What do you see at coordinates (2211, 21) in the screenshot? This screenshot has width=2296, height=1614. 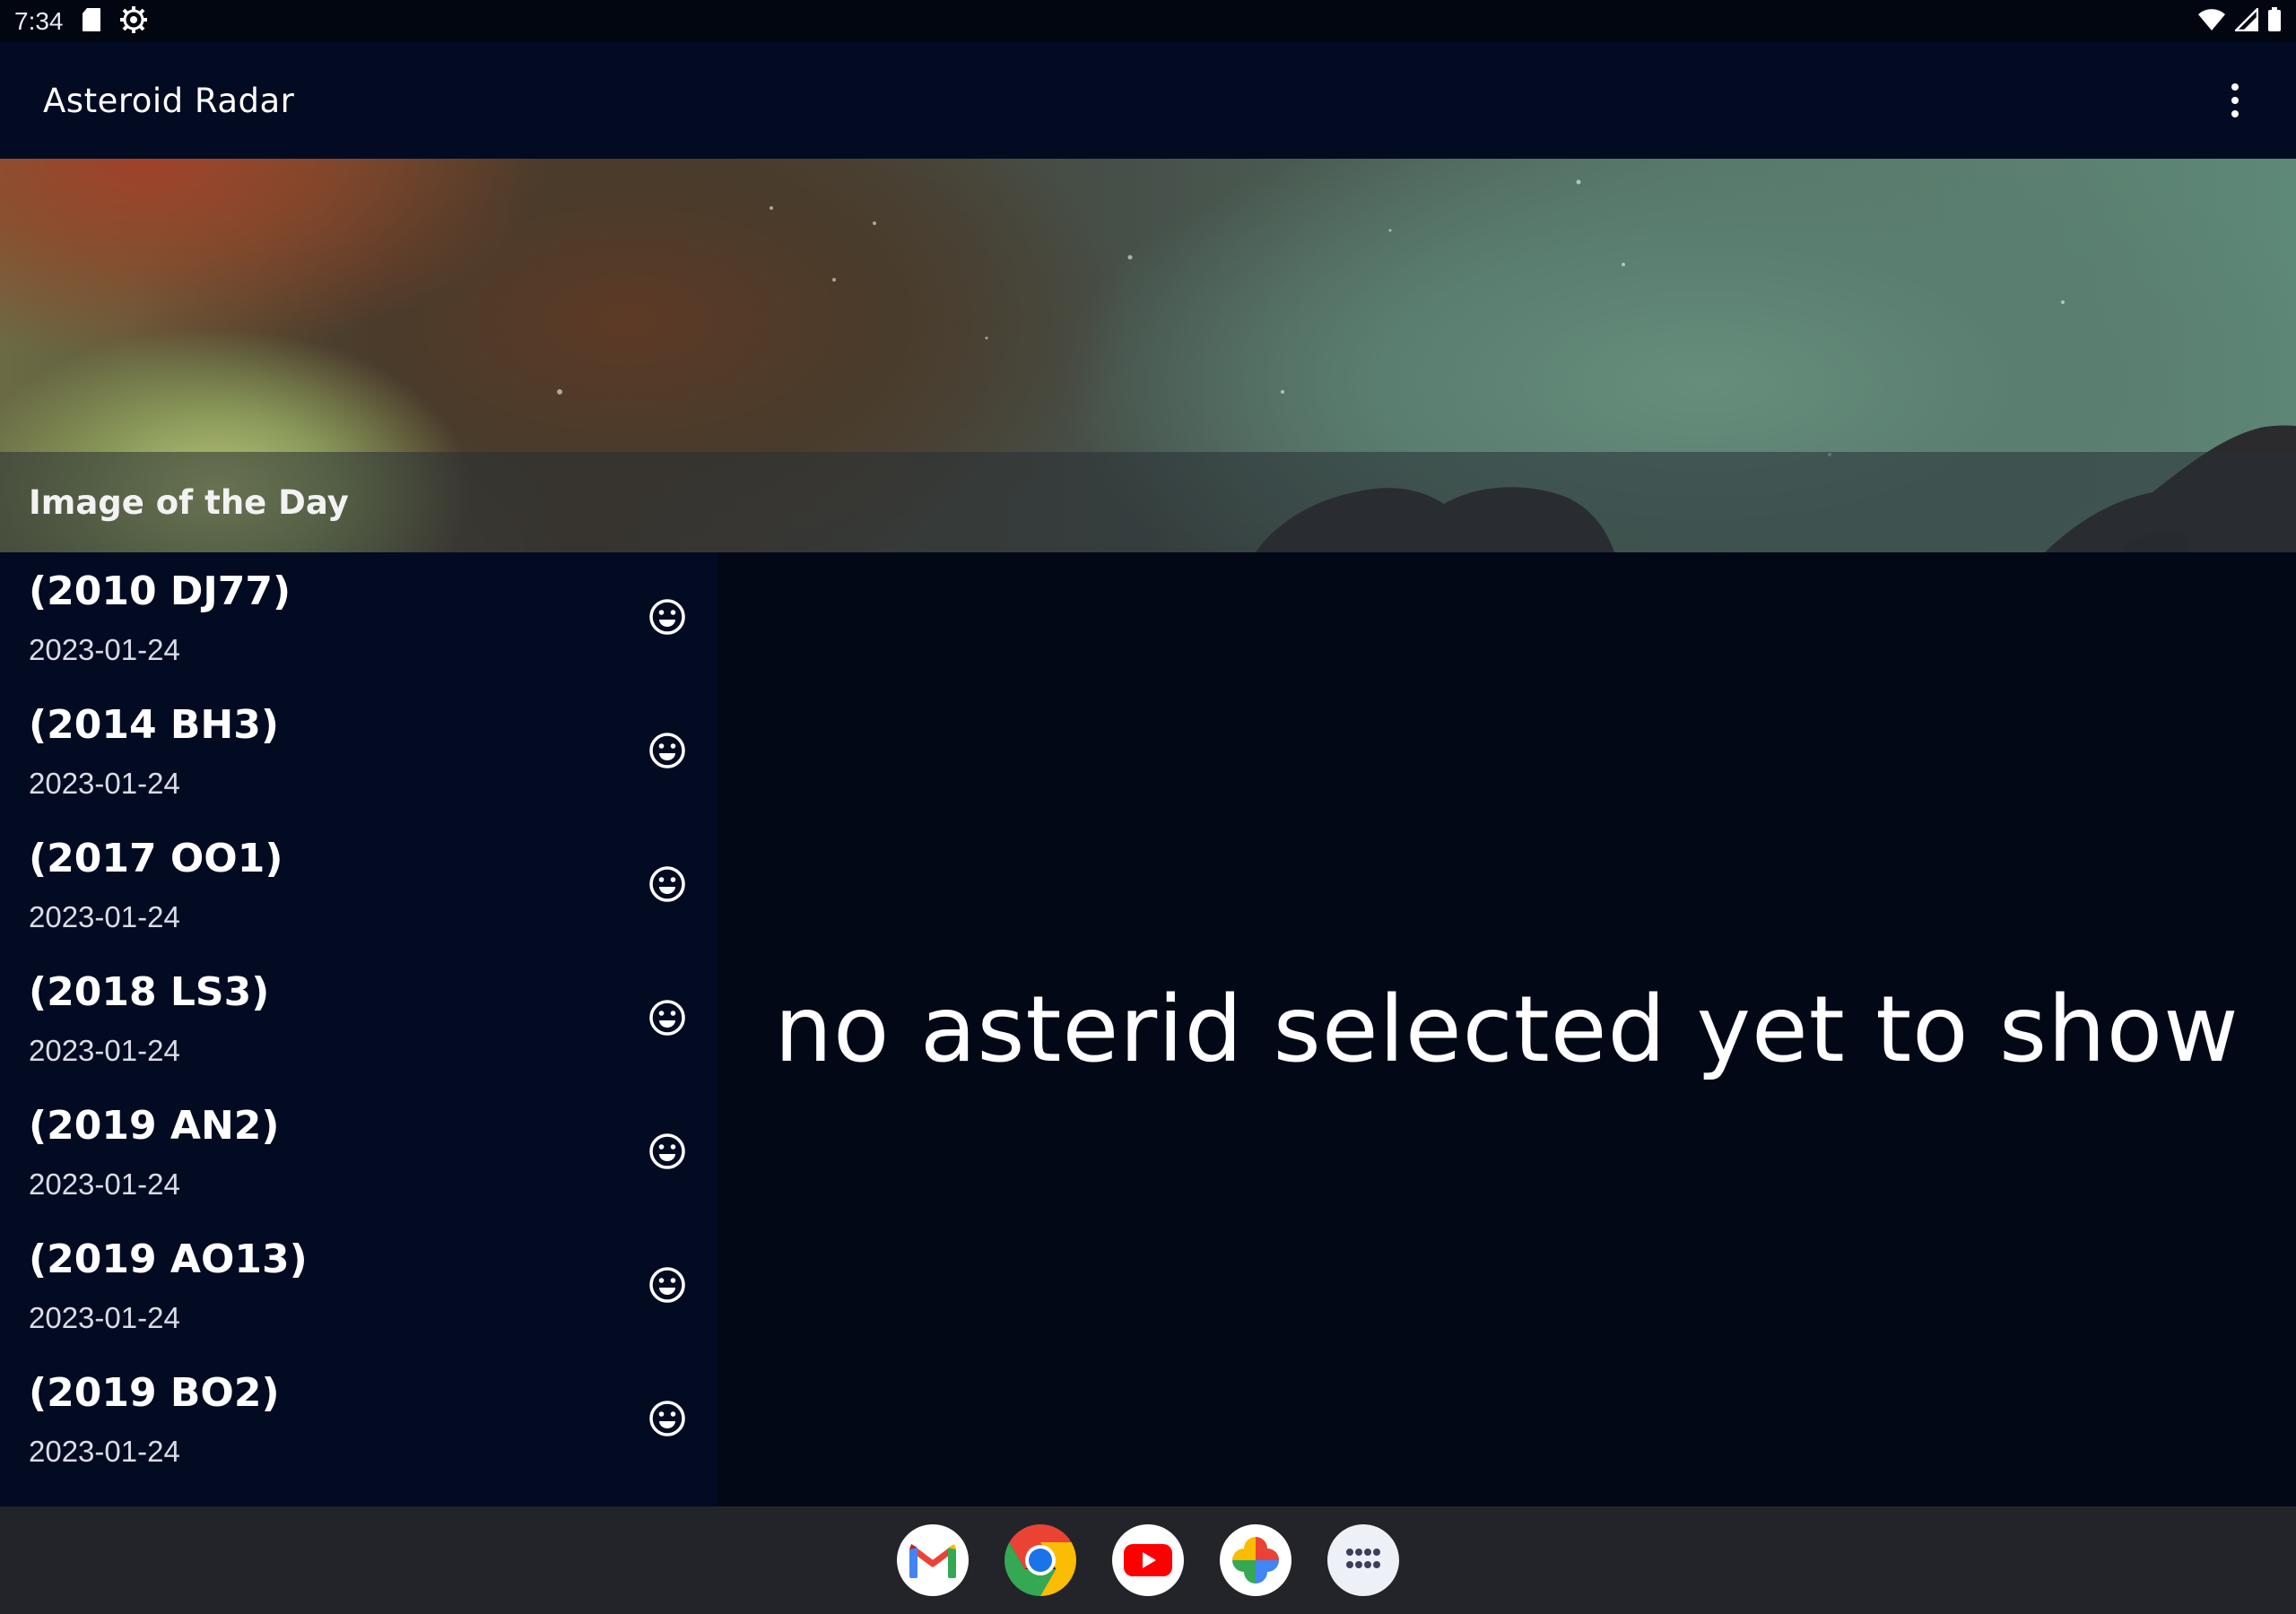 I see `wifi-icon` at bounding box center [2211, 21].